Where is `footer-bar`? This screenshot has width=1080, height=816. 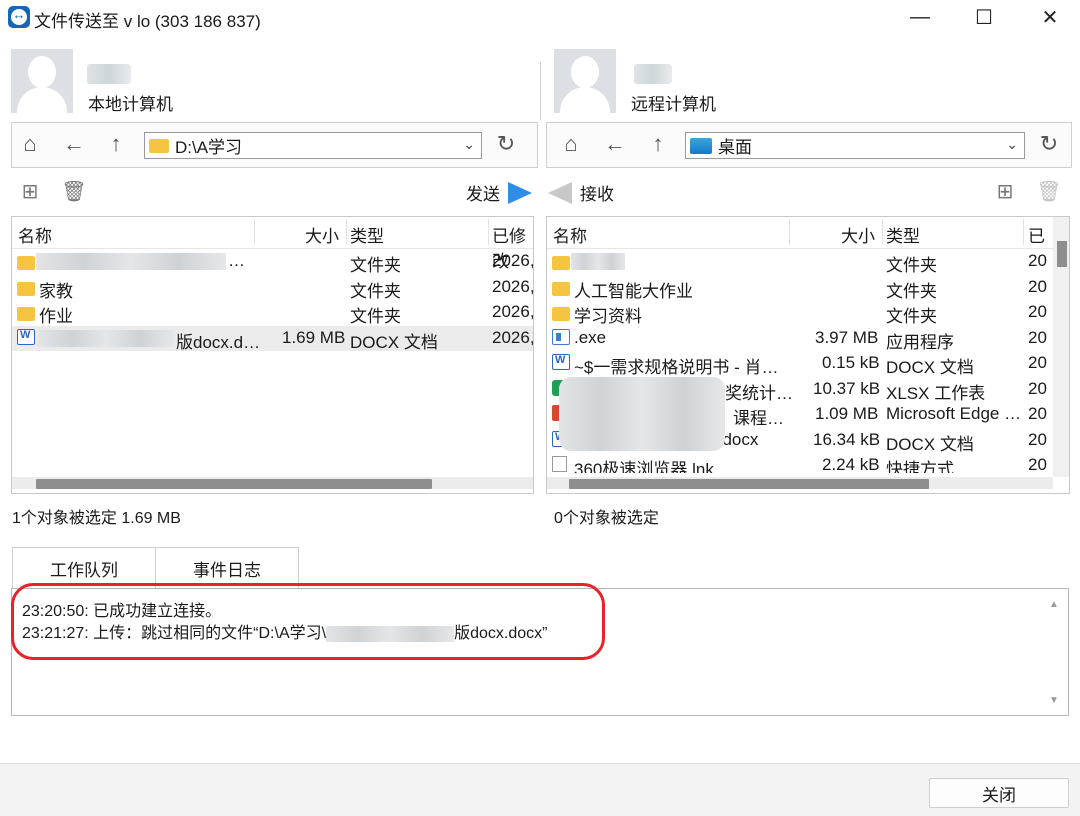
footer-bar is located at coordinates (540, 789).